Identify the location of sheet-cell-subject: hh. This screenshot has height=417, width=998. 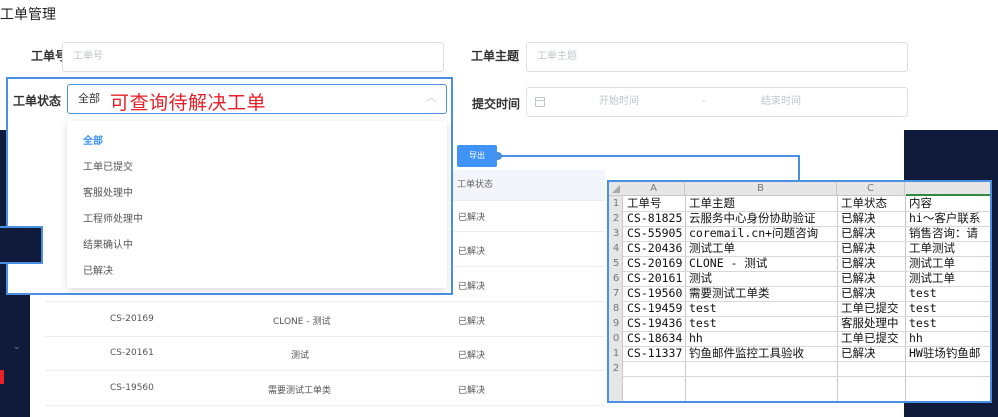
(763, 338).